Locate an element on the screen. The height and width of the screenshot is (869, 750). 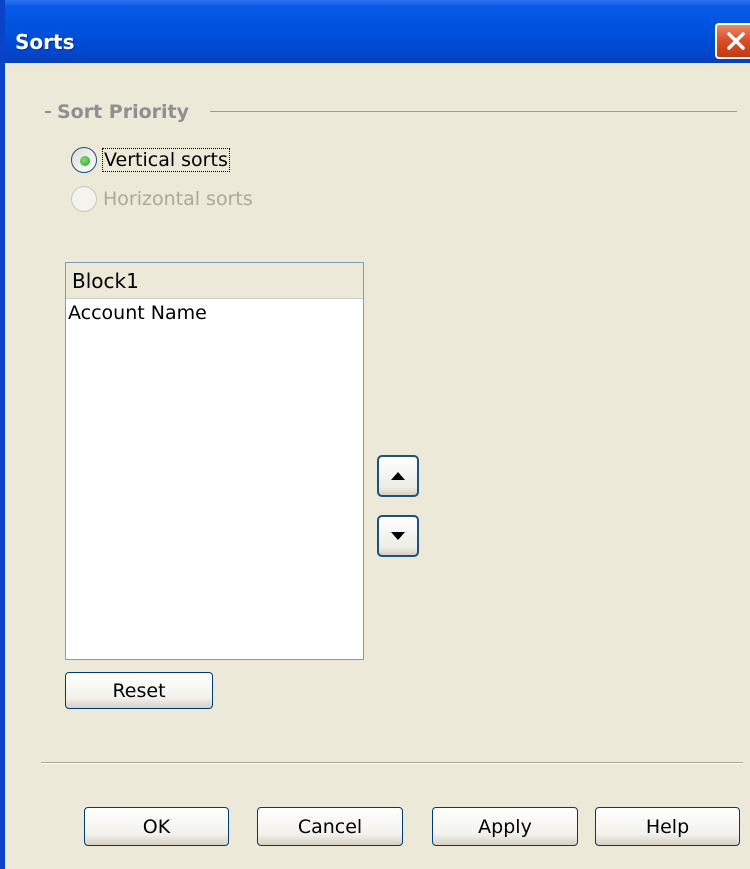
horizontal-sorts-radio is located at coordinates (84, 199).